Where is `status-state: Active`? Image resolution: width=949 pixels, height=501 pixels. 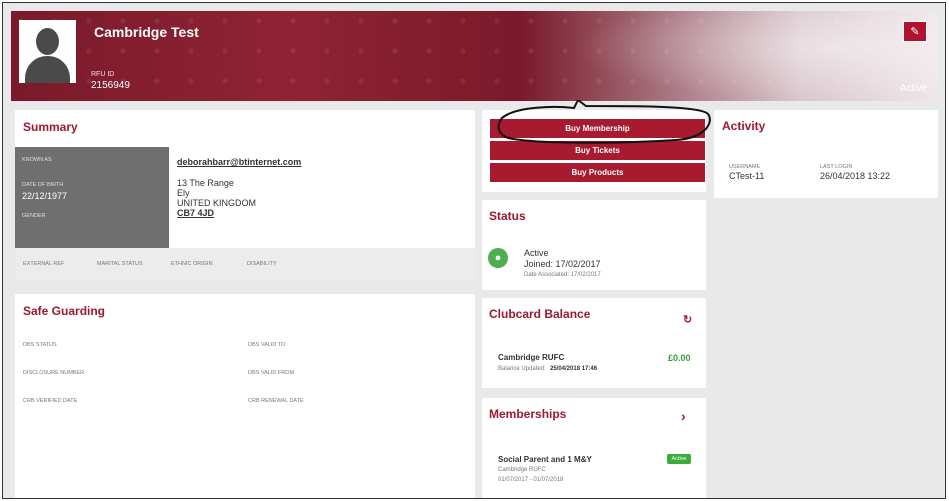 status-state: Active is located at coordinates (536, 253).